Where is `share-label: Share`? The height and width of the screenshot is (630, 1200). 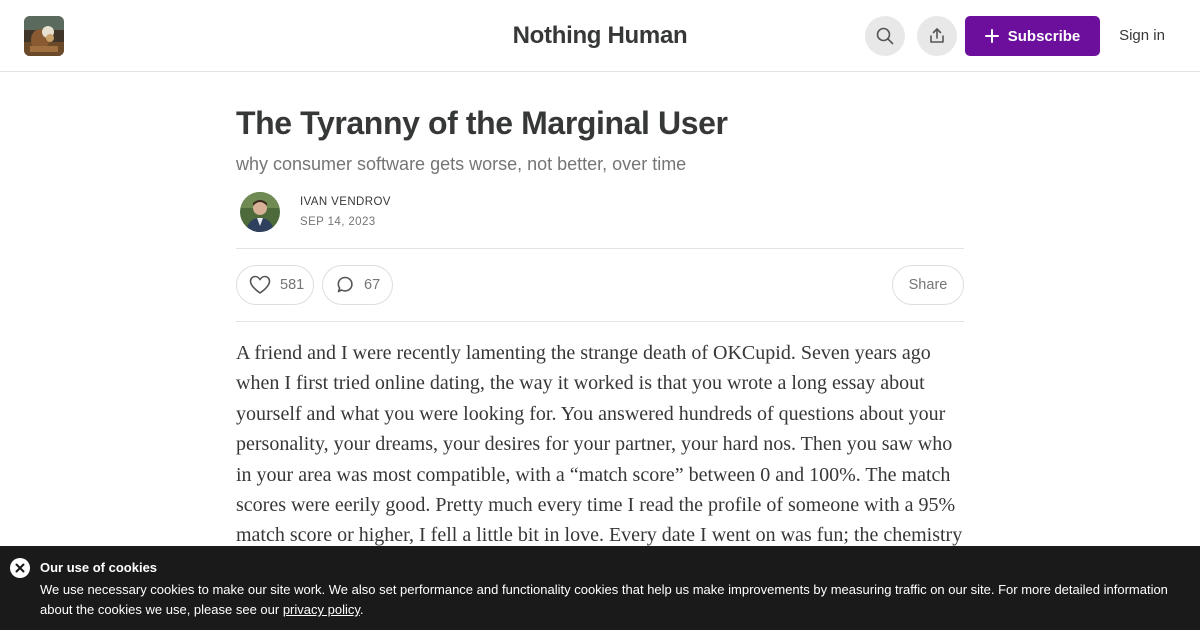 share-label: Share is located at coordinates (928, 285).